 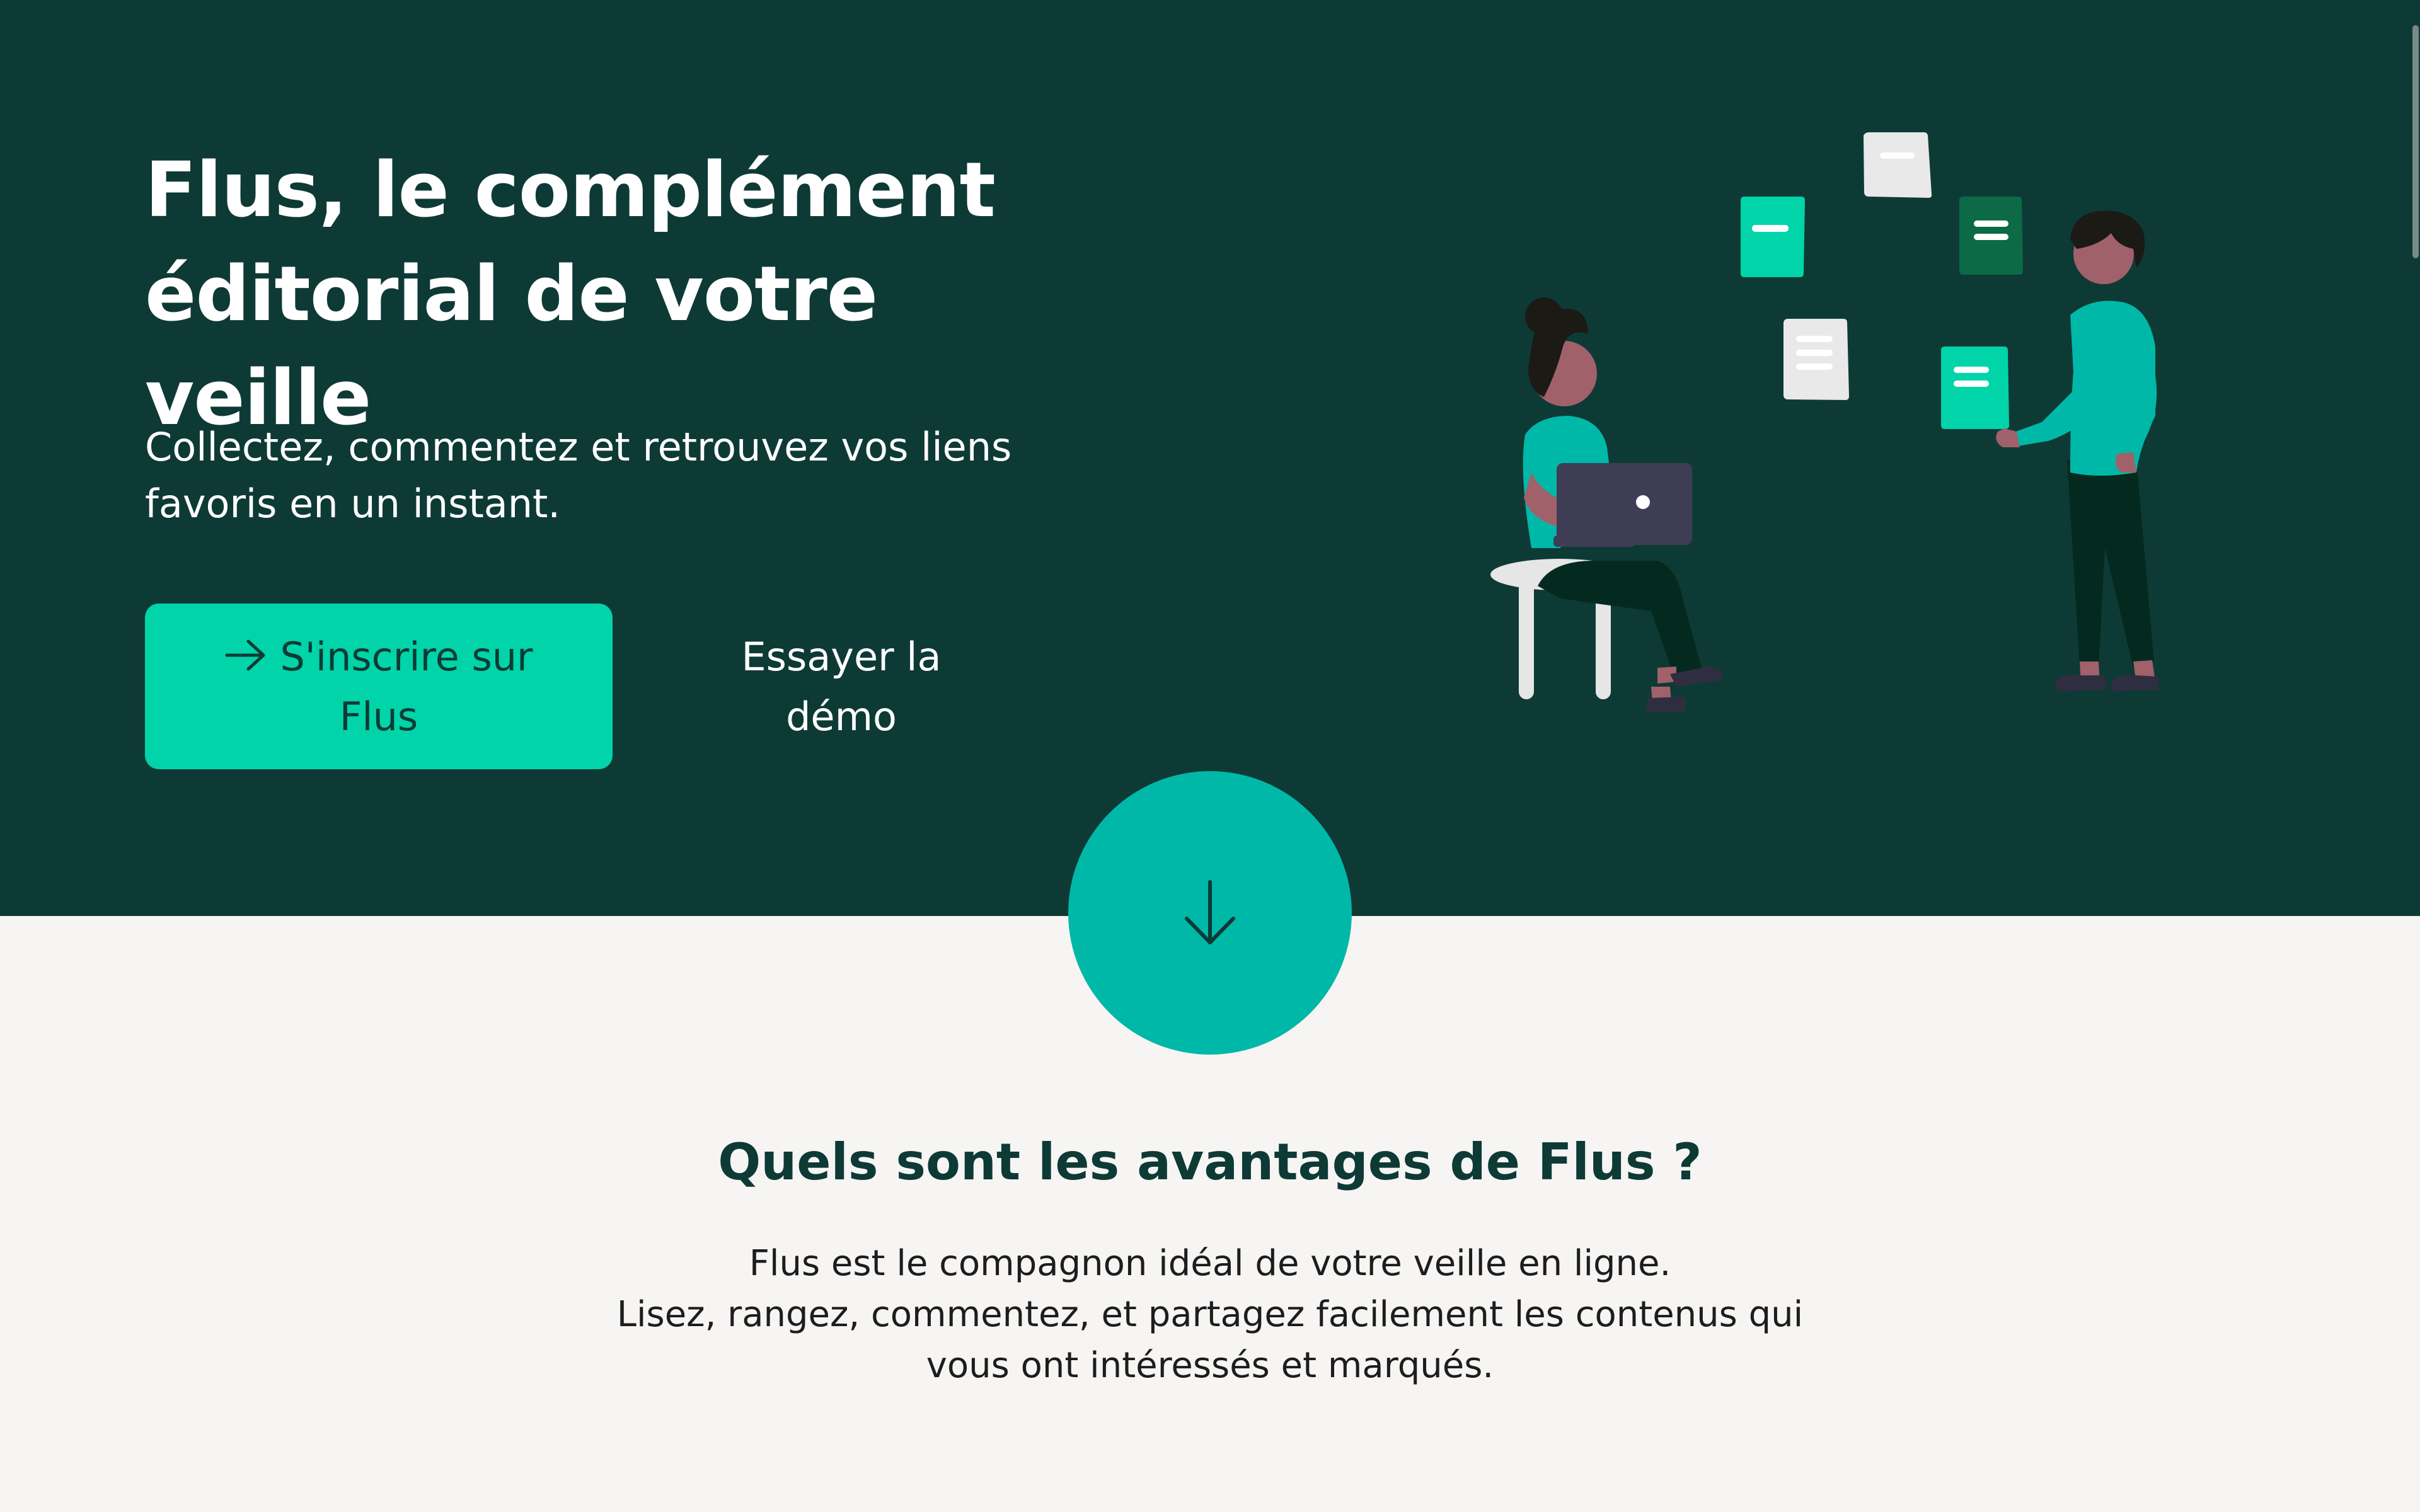 I want to click on demo-button-label: Essayer la démo, so click(x=841, y=686).